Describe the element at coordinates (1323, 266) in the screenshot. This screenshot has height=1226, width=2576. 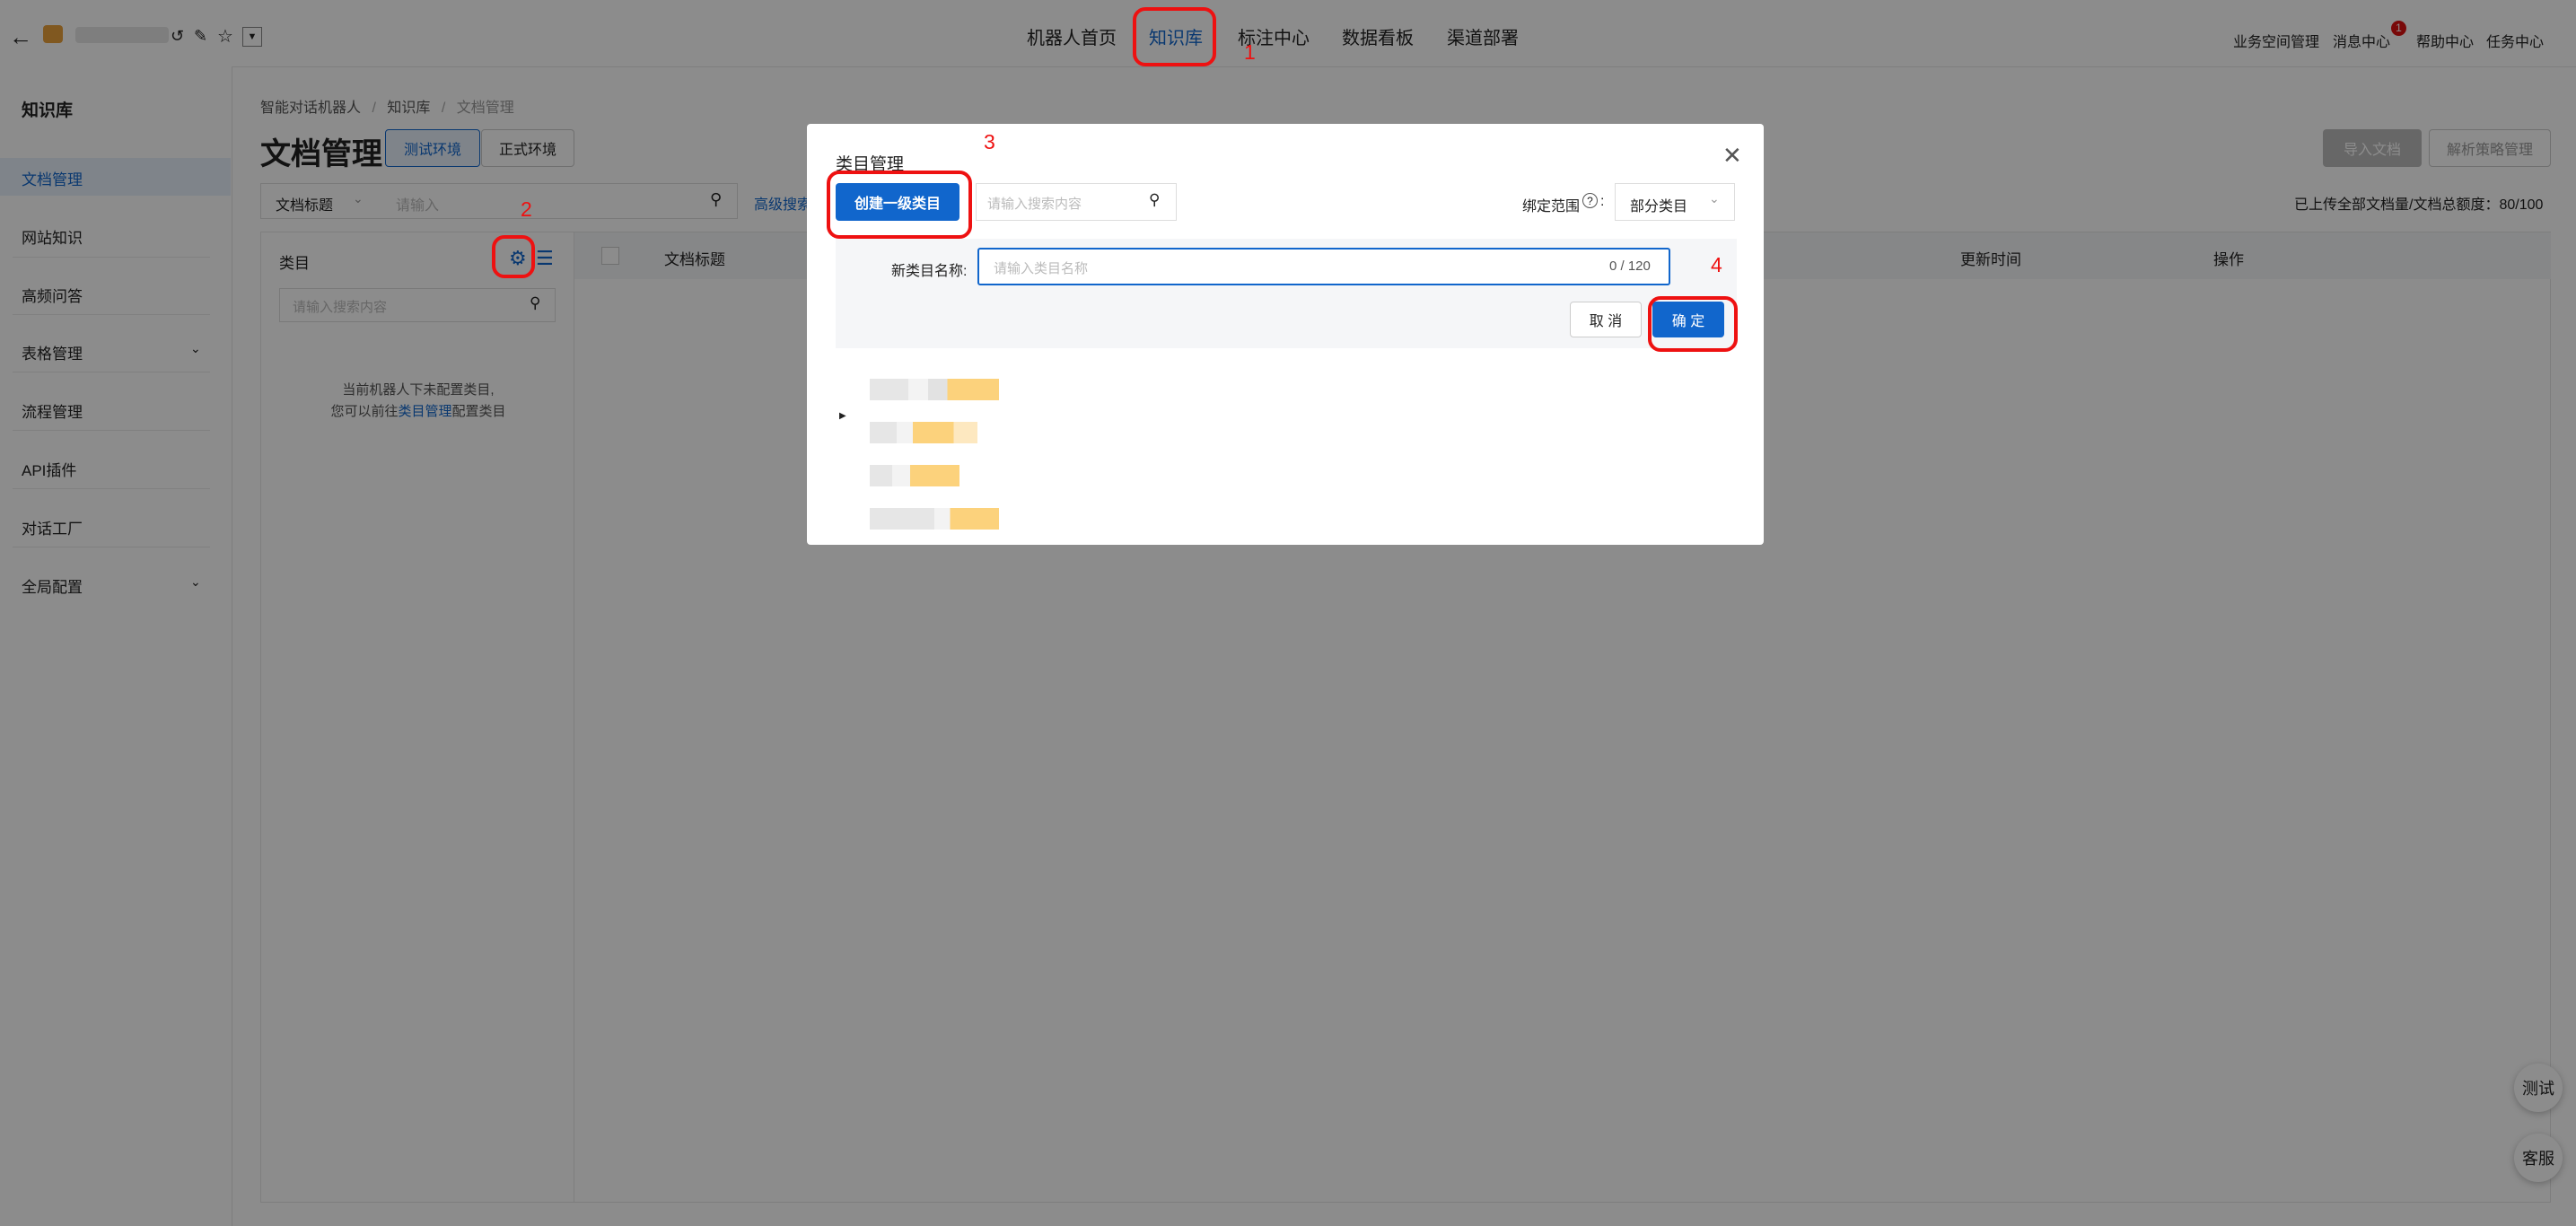
I see `new-category-name-input: 请输入类目名称 0 / 120` at that location.